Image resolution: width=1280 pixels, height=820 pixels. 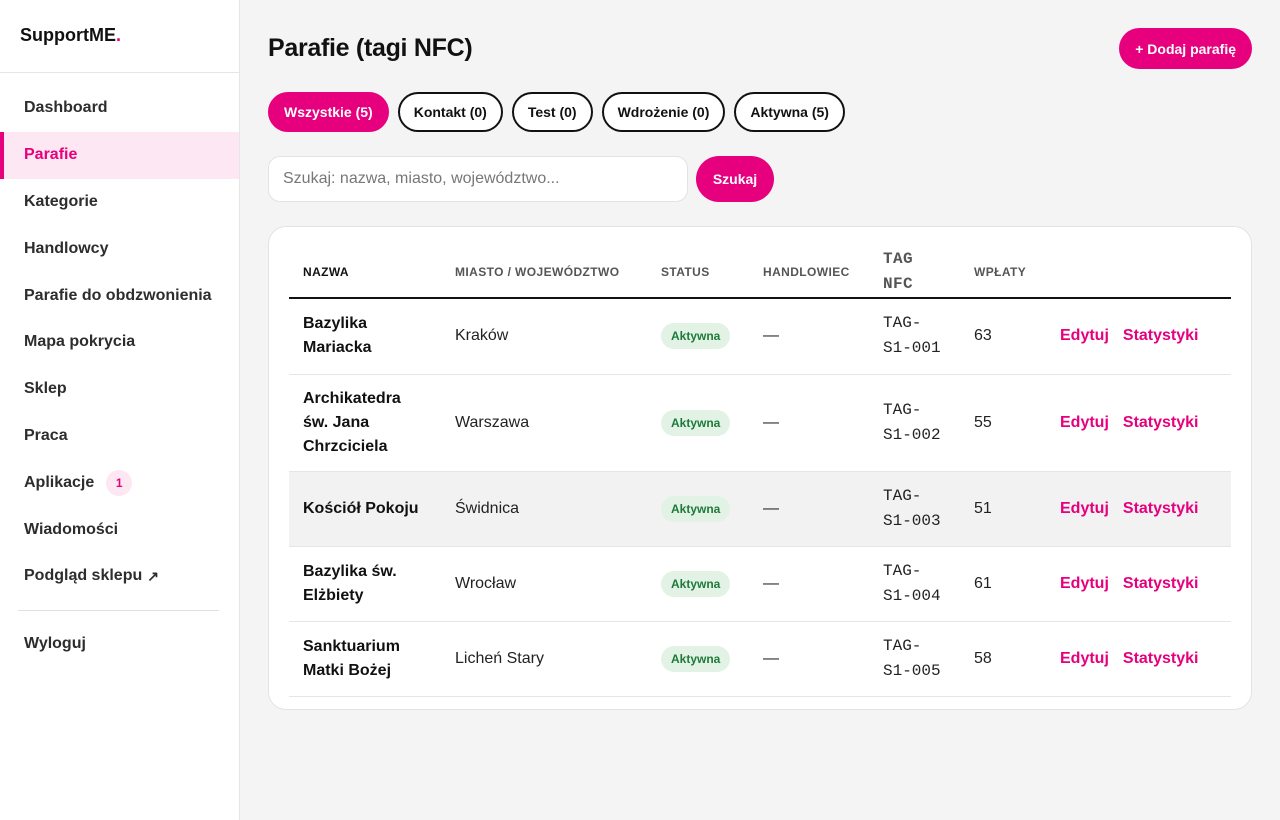 What do you see at coordinates (1185, 48) in the screenshot?
I see `add-parish-button: + Dodaj parafię` at bounding box center [1185, 48].